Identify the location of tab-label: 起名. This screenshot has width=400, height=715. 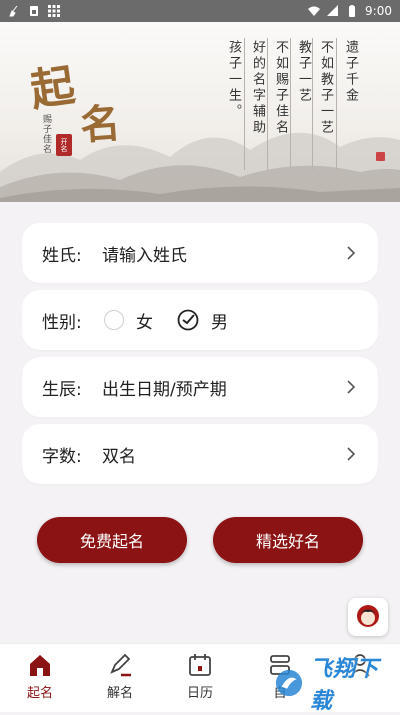
(39, 693).